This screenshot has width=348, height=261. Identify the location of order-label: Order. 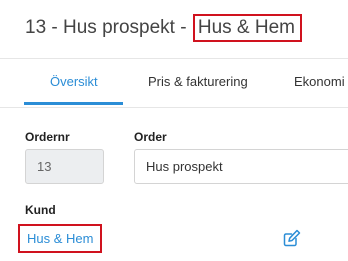
(150, 137).